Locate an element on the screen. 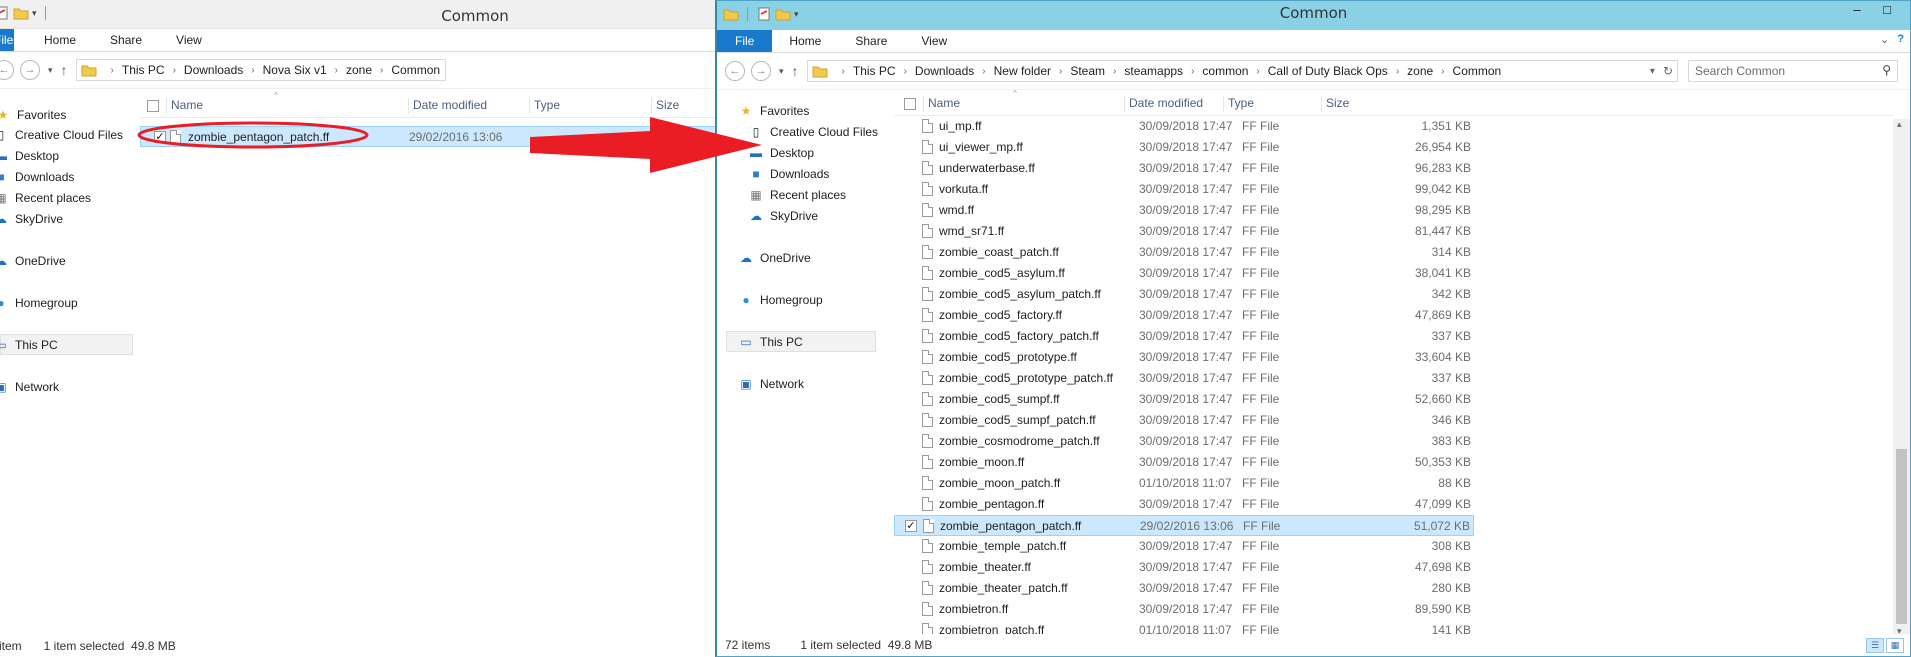 Image resolution: width=1911 pixels, height=657 pixels. nav-downloads: ■ Downloads is located at coordinates (37, 176).